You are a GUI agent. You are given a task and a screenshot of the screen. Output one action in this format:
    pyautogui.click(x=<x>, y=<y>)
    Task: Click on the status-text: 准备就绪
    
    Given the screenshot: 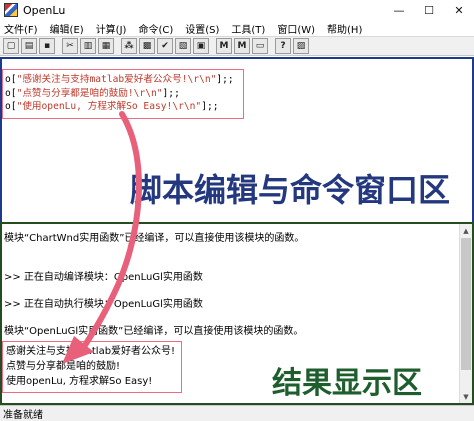 What is the action you would take?
    pyautogui.click(x=23, y=415)
    